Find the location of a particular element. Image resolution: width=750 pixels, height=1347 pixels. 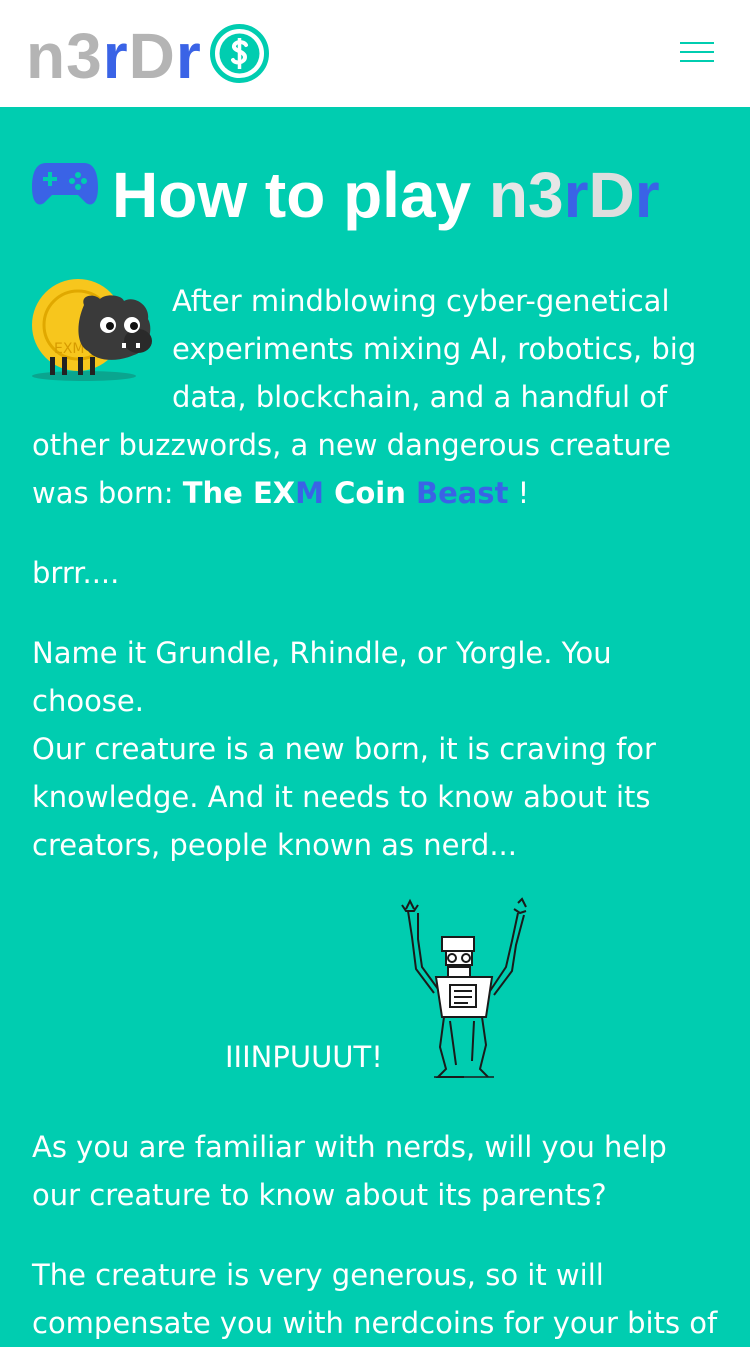

page-title: How to play n3rDr is located at coordinates (375, 197).